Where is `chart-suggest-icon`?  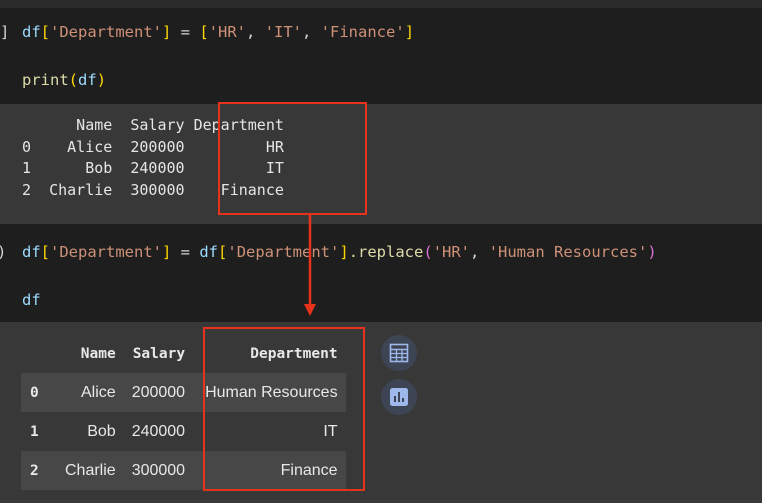 chart-suggest-icon is located at coordinates (399, 397).